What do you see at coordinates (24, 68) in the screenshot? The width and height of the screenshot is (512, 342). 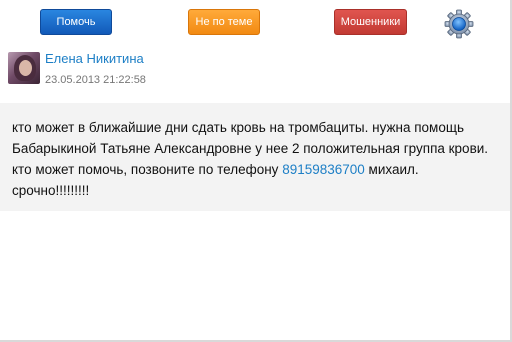 I see `avatar` at bounding box center [24, 68].